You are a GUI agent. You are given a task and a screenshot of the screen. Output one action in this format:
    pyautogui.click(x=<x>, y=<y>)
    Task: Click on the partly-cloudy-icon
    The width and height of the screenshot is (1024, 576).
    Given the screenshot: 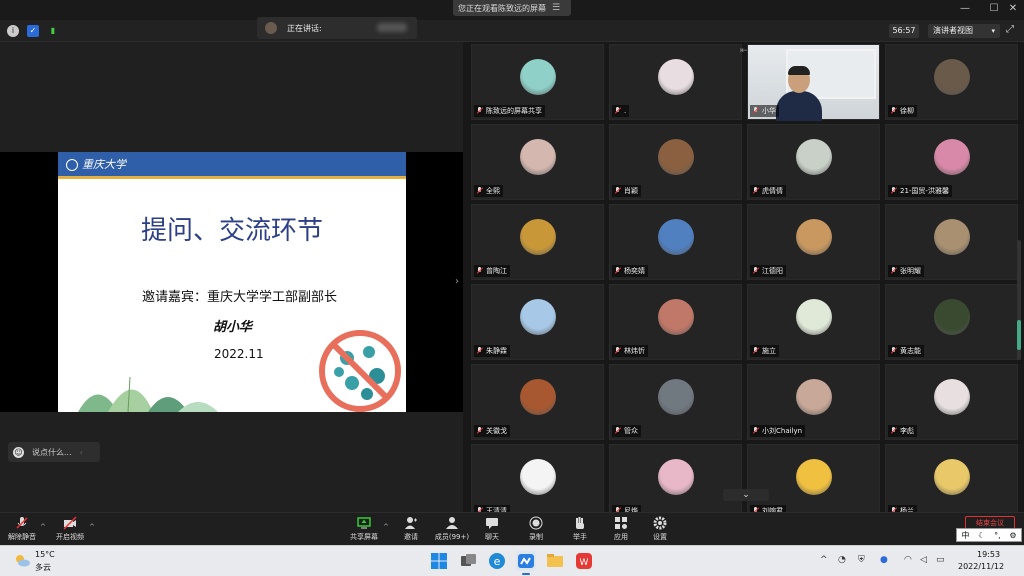 What is the action you would take?
    pyautogui.click(x=23, y=561)
    